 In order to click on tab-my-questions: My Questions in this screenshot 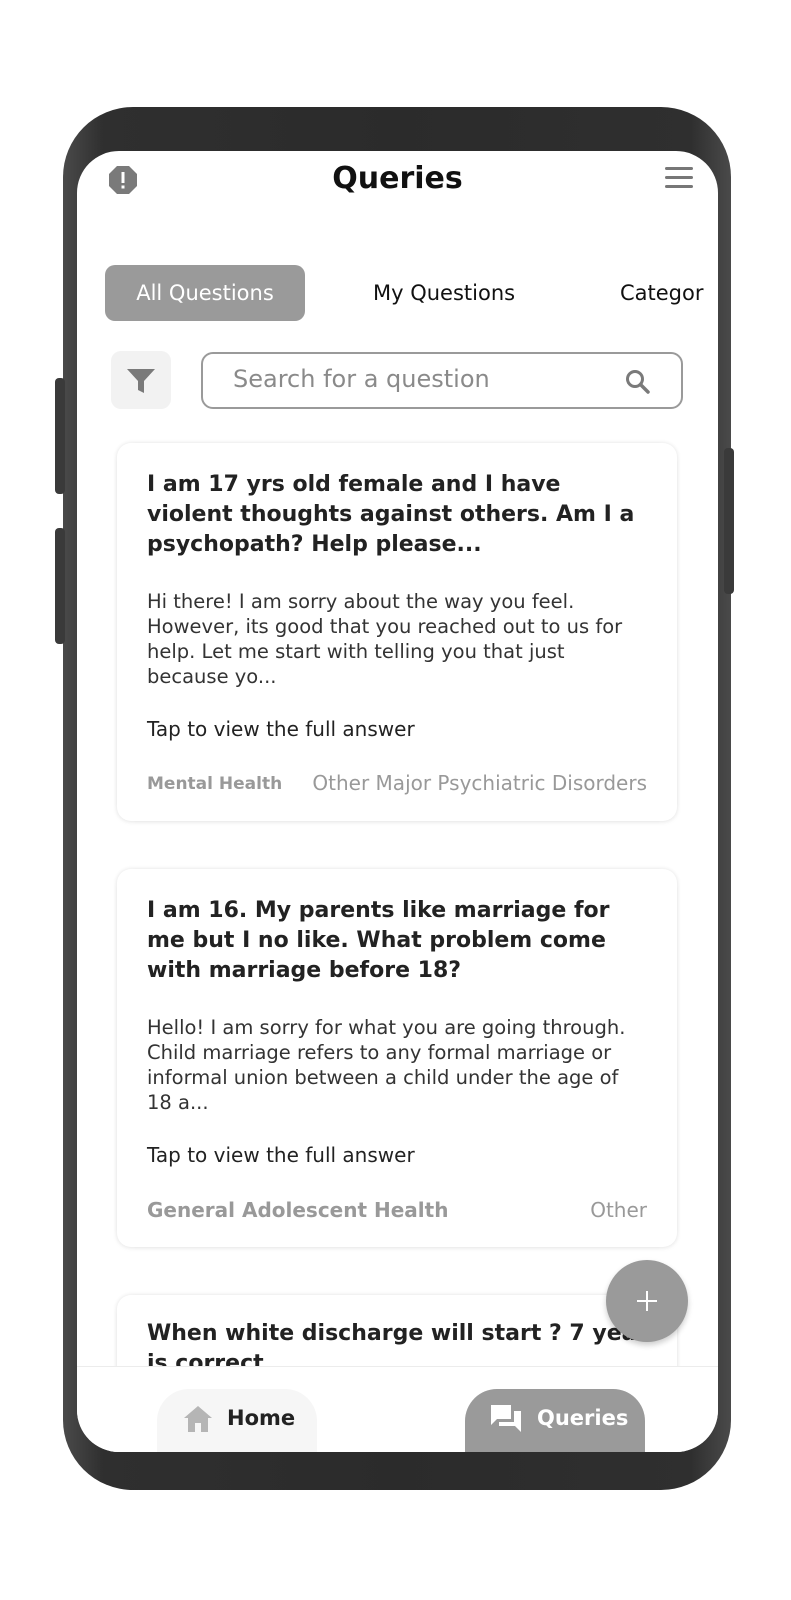, I will do `click(444, 293)`.